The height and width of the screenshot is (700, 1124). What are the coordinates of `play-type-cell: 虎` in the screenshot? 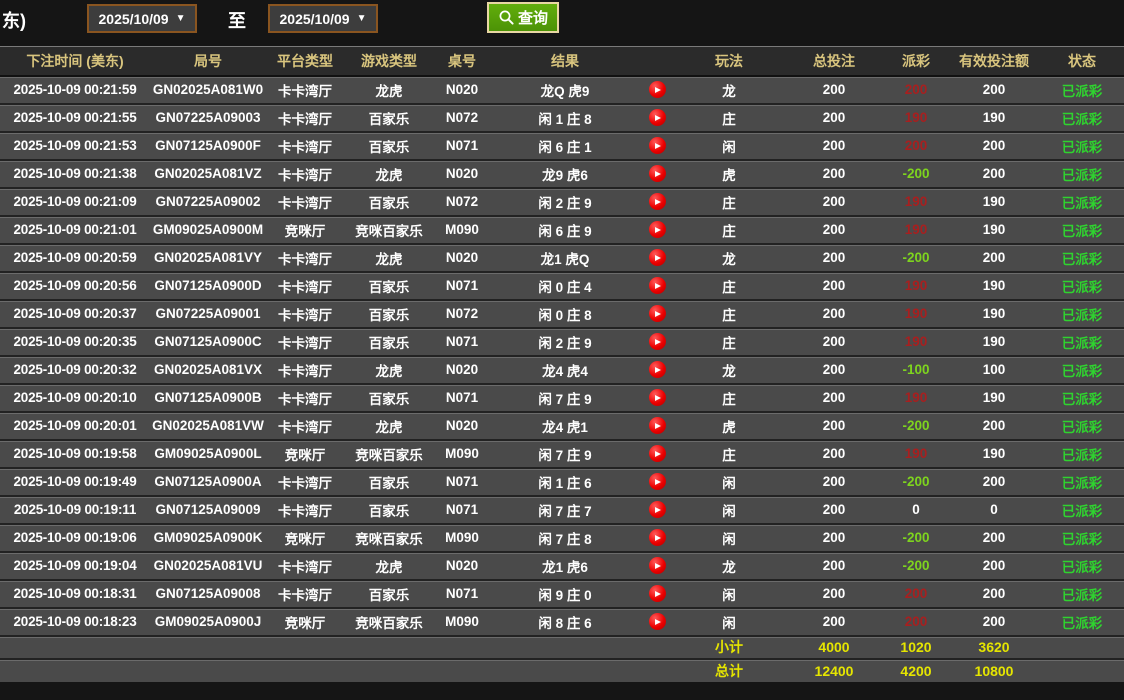 It's located at (729, 425).